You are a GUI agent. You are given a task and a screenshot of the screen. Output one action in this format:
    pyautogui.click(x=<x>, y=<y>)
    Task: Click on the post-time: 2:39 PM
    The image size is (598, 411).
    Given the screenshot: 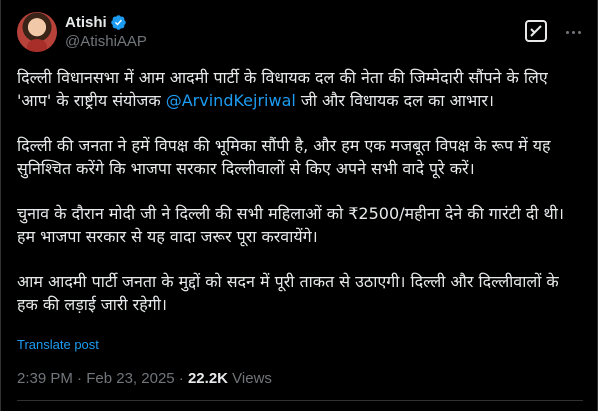 What is the action you would take?
    pyautogui.click(x=45, y=378)
    